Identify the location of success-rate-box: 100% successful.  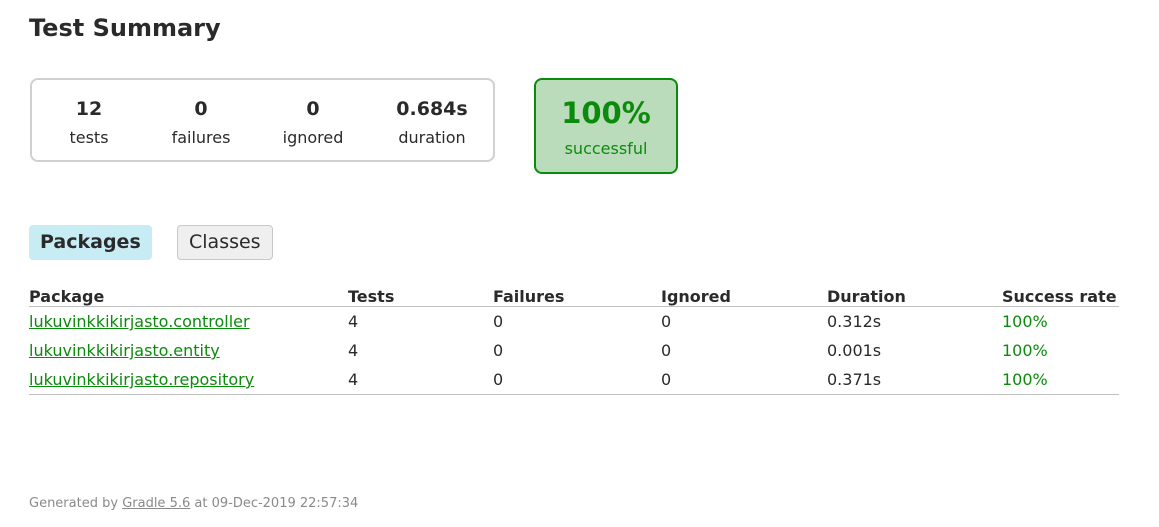
(606, 126).